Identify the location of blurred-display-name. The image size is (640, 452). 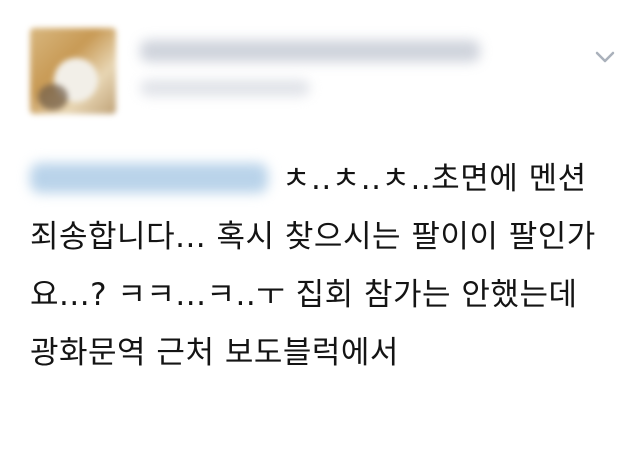
(310, 51).